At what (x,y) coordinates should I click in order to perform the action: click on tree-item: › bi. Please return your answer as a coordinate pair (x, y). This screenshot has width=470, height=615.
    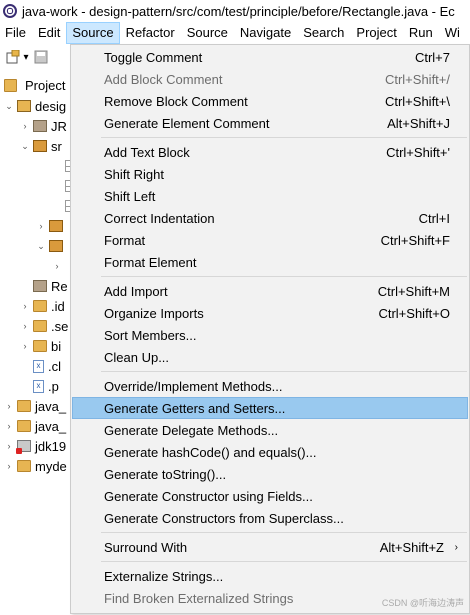
    Looking at the image, I should click on (41, 346).